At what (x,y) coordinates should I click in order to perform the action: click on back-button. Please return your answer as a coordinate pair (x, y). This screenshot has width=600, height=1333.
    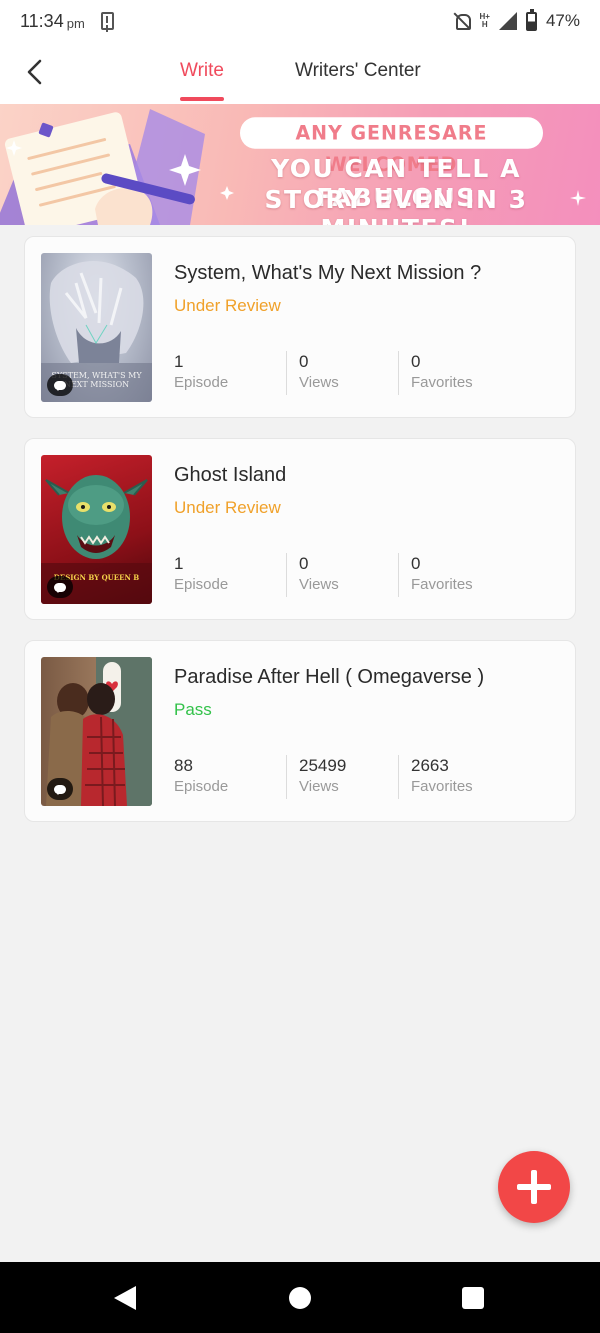
    Looking at the image, I should click on (34, 72).